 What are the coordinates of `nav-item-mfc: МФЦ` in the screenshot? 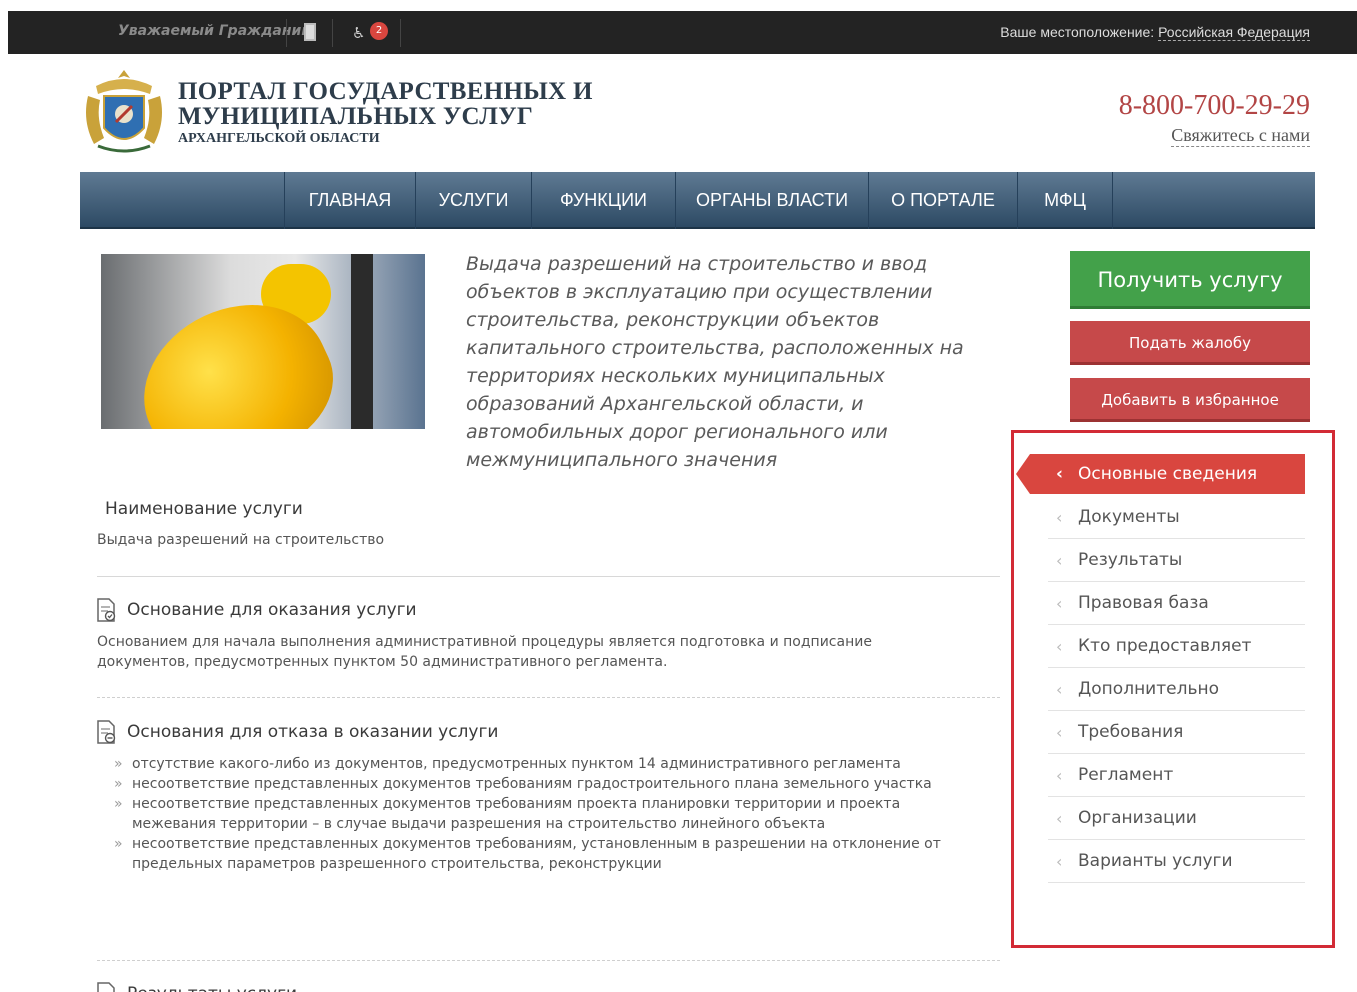 It's located at (1065, 200).